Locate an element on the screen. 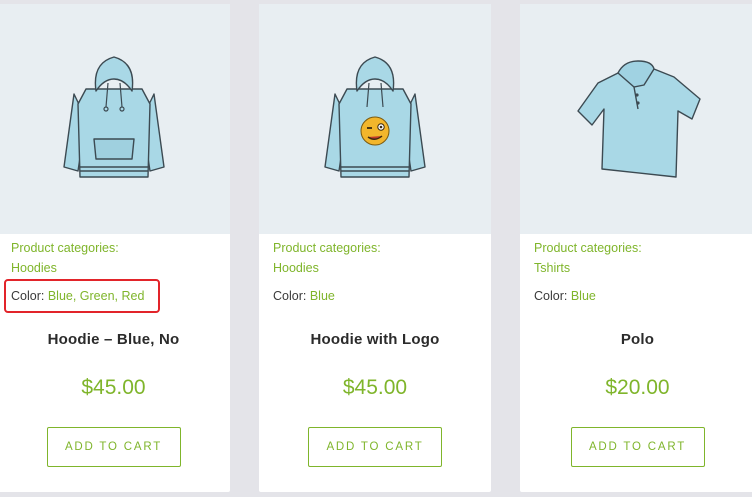 Image resolution: width=752 pixels, height=497 pixels. hoodie-with-wink-logo-icon is located at coordinates (375, 117).